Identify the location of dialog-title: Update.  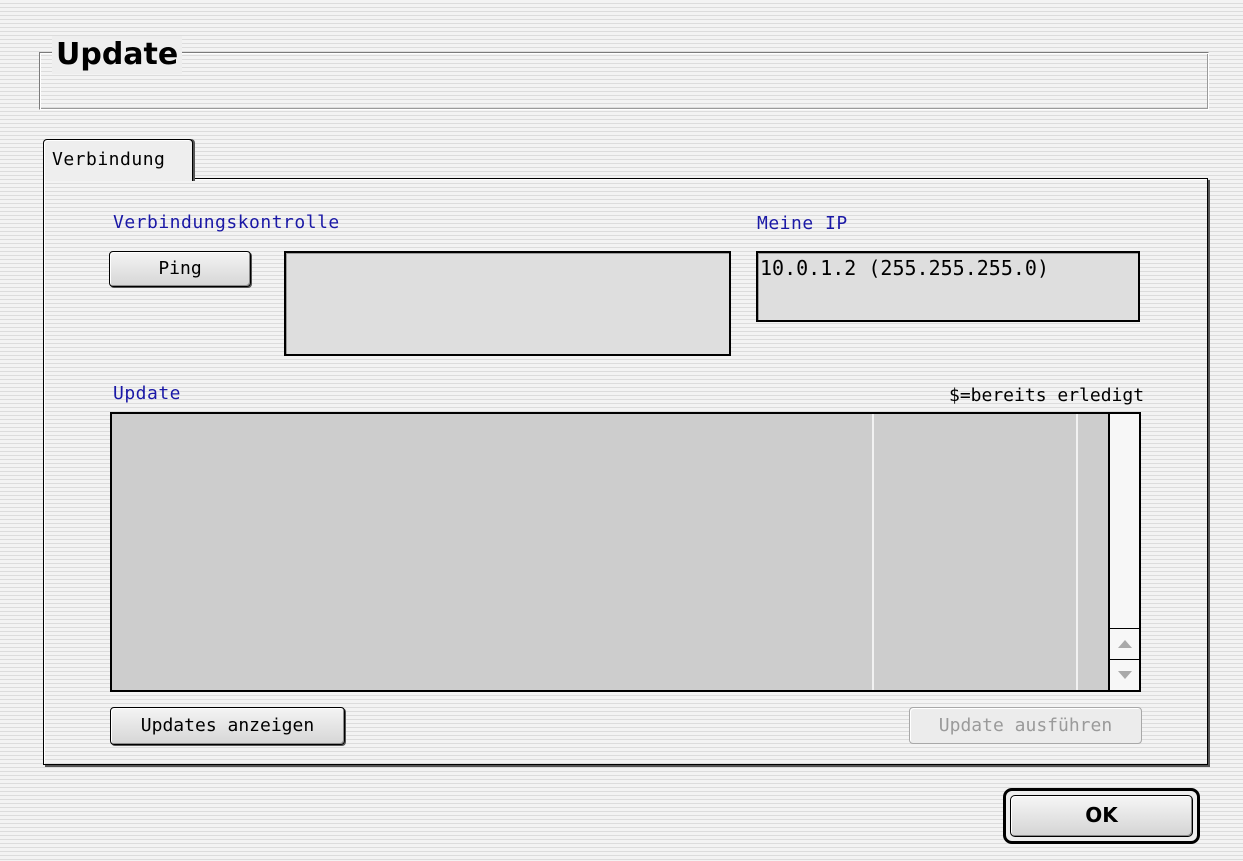
(117, 55).